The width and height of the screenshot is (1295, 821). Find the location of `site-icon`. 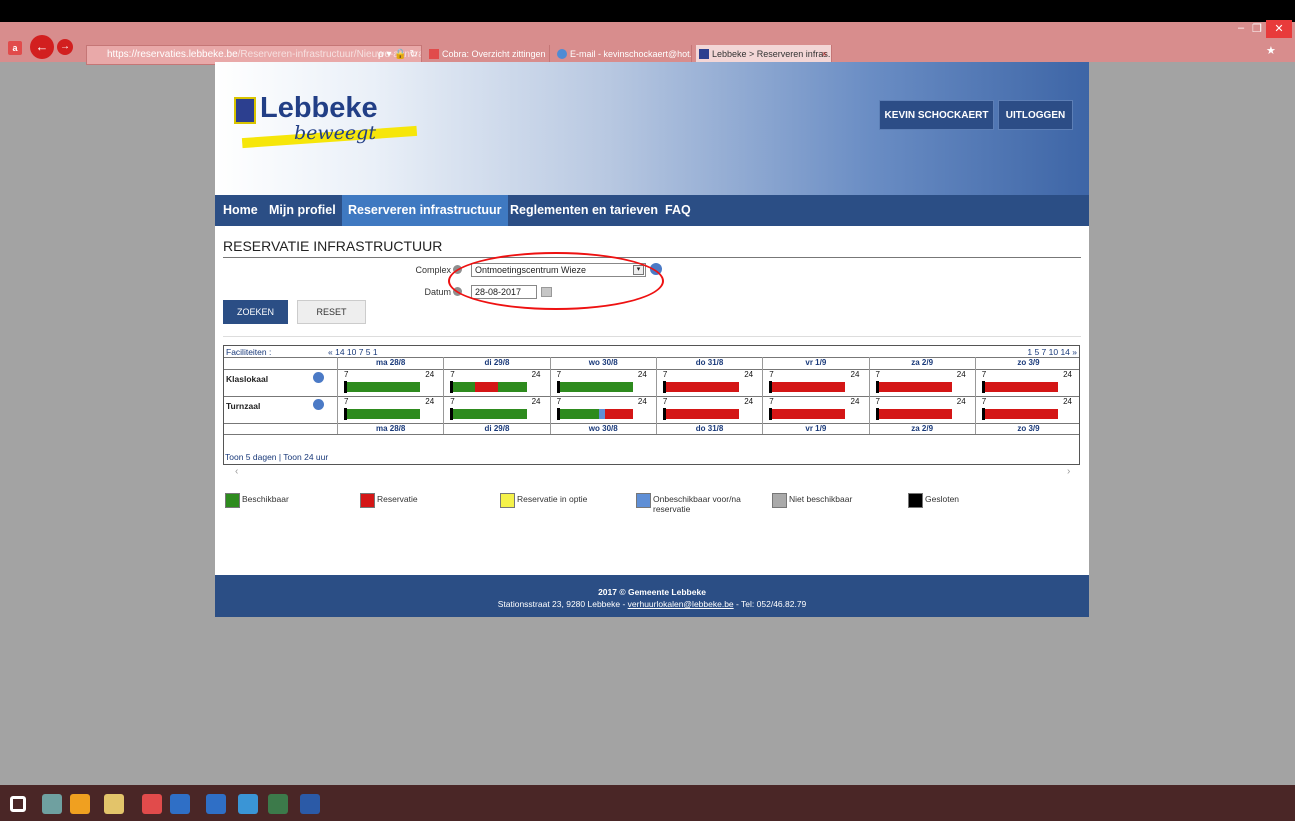

site-icon is located at coordinates (704, 54).